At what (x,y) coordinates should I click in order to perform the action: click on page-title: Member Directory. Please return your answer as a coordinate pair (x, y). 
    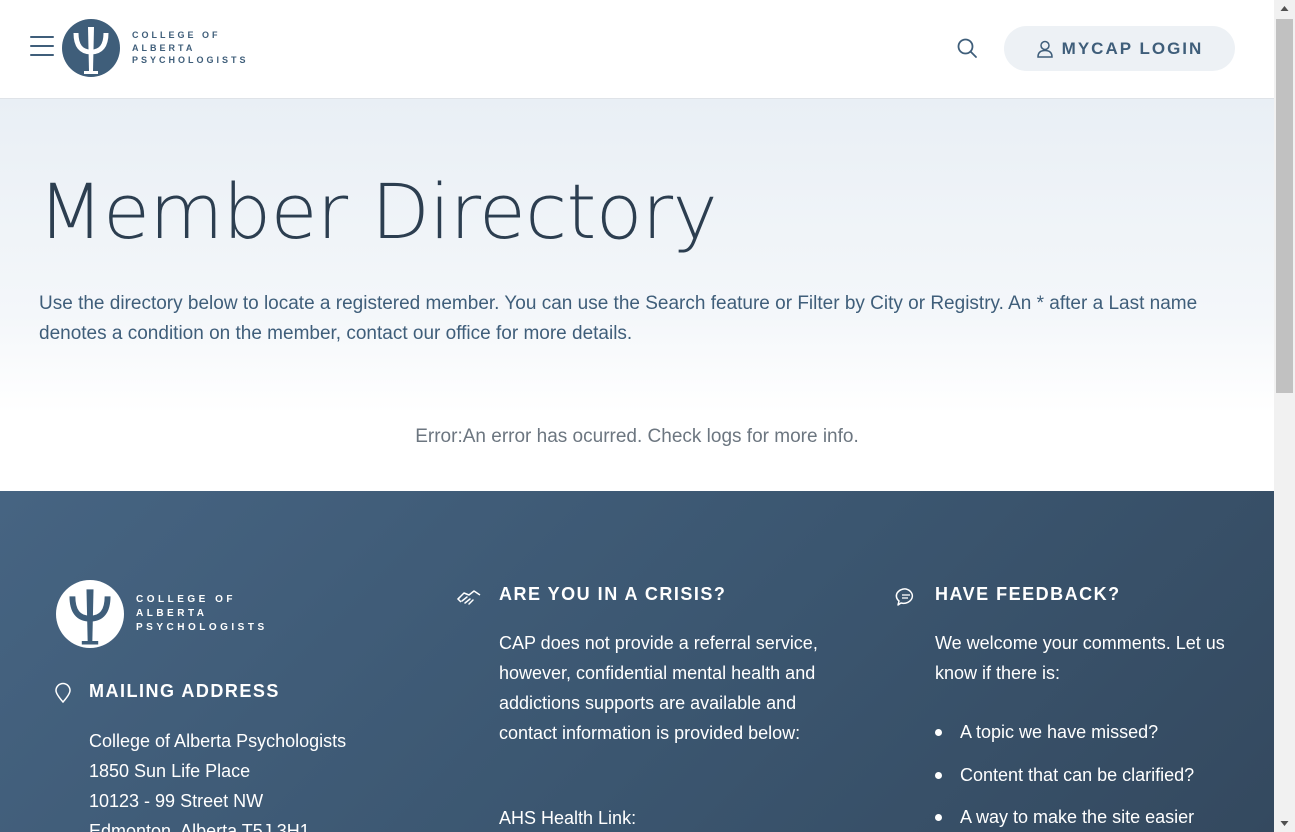
    Looking at the image, I should click on (378, 211).